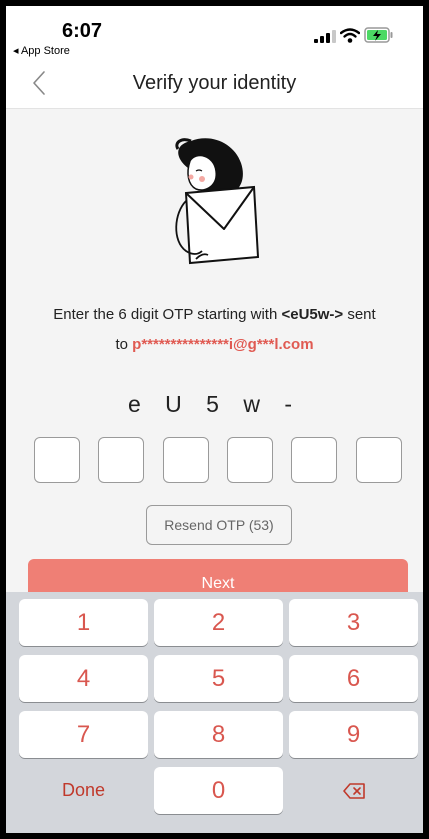 This screenshot has width=429, height=839. I want to click on otp-prefix-display: e U 5 w -, so click(214, 404).